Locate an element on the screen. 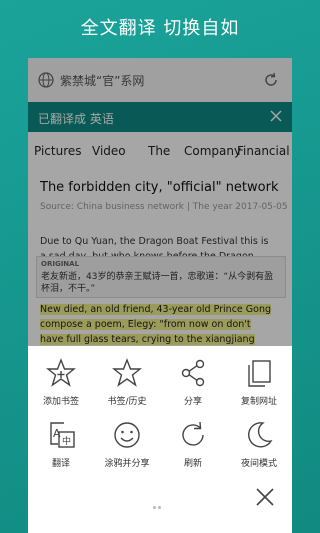  night-mode-icon is located at coordinates (260, 435).